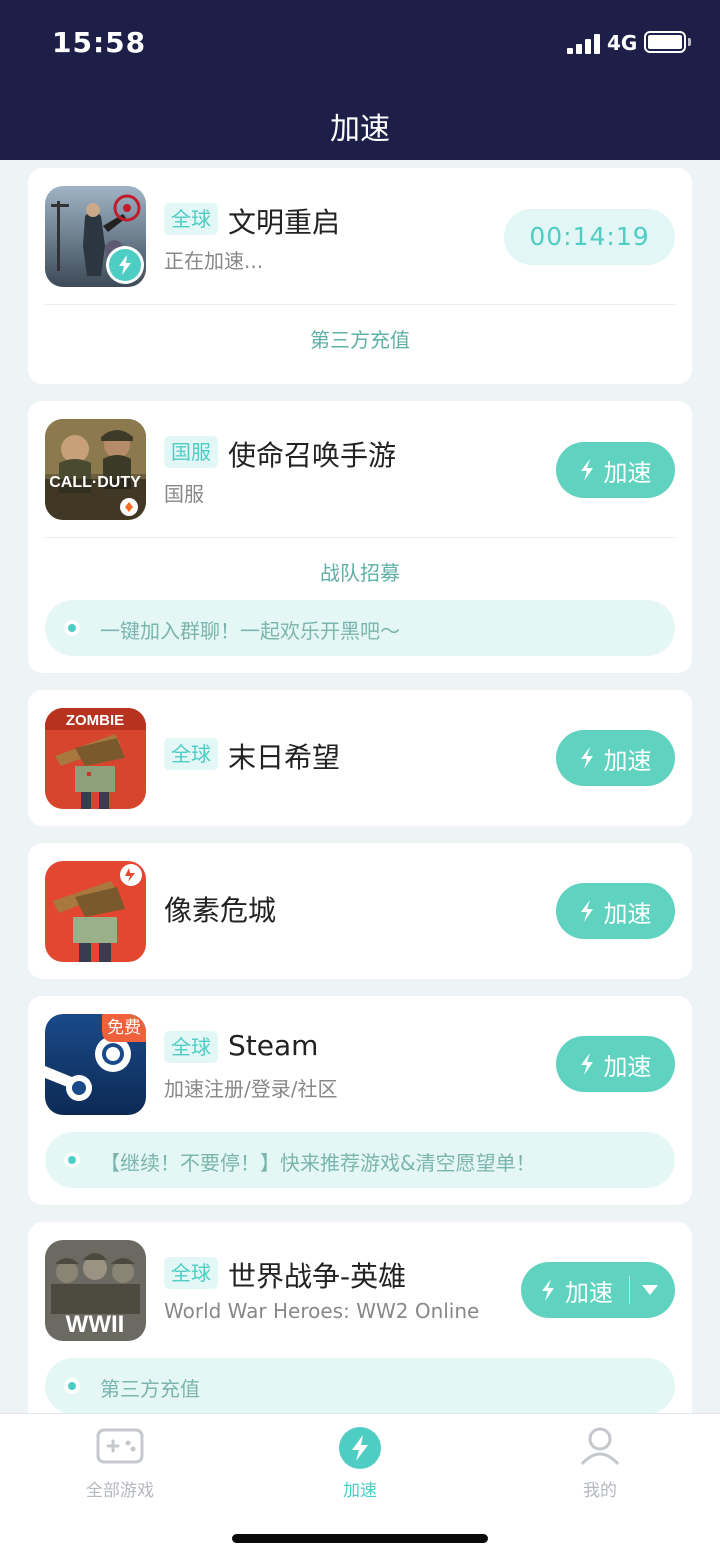  I want to click on svg-text: CALL·DUTY, so click(95, 482).